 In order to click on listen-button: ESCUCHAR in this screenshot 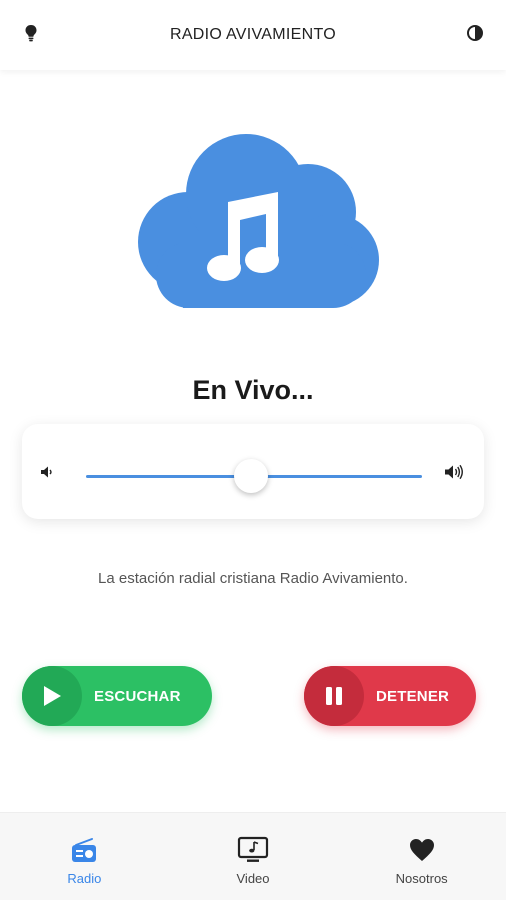, I will do `click(117, 696)`.